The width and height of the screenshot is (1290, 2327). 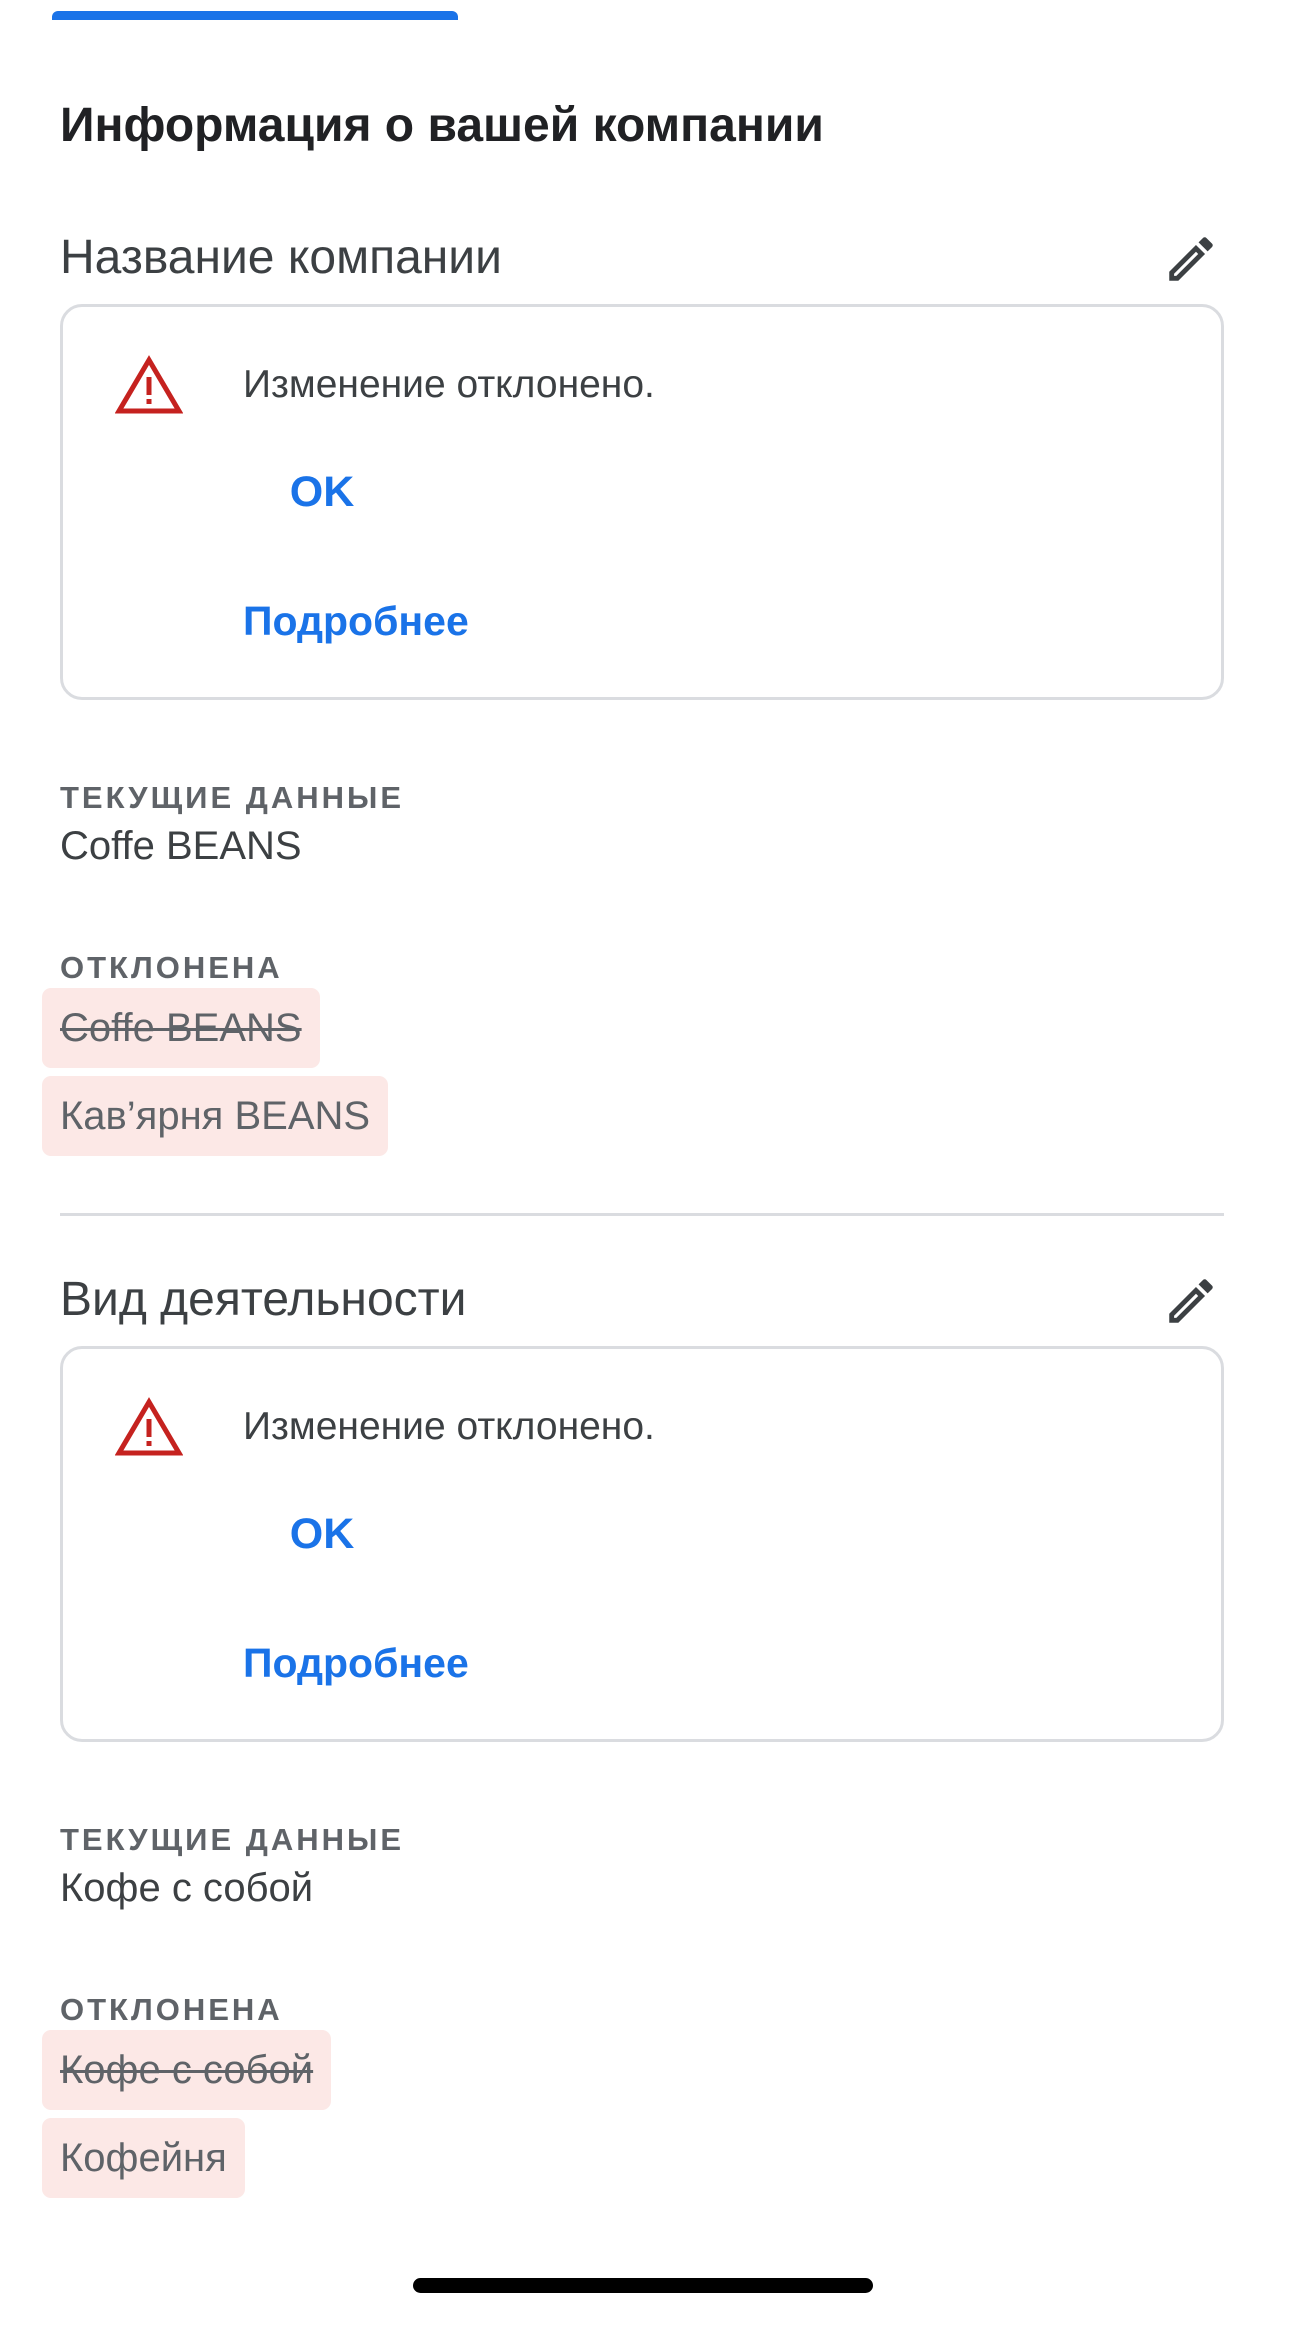 I want to click on rejected-old-value-chip: Кофе с собой, so click(x=187, y=2070).